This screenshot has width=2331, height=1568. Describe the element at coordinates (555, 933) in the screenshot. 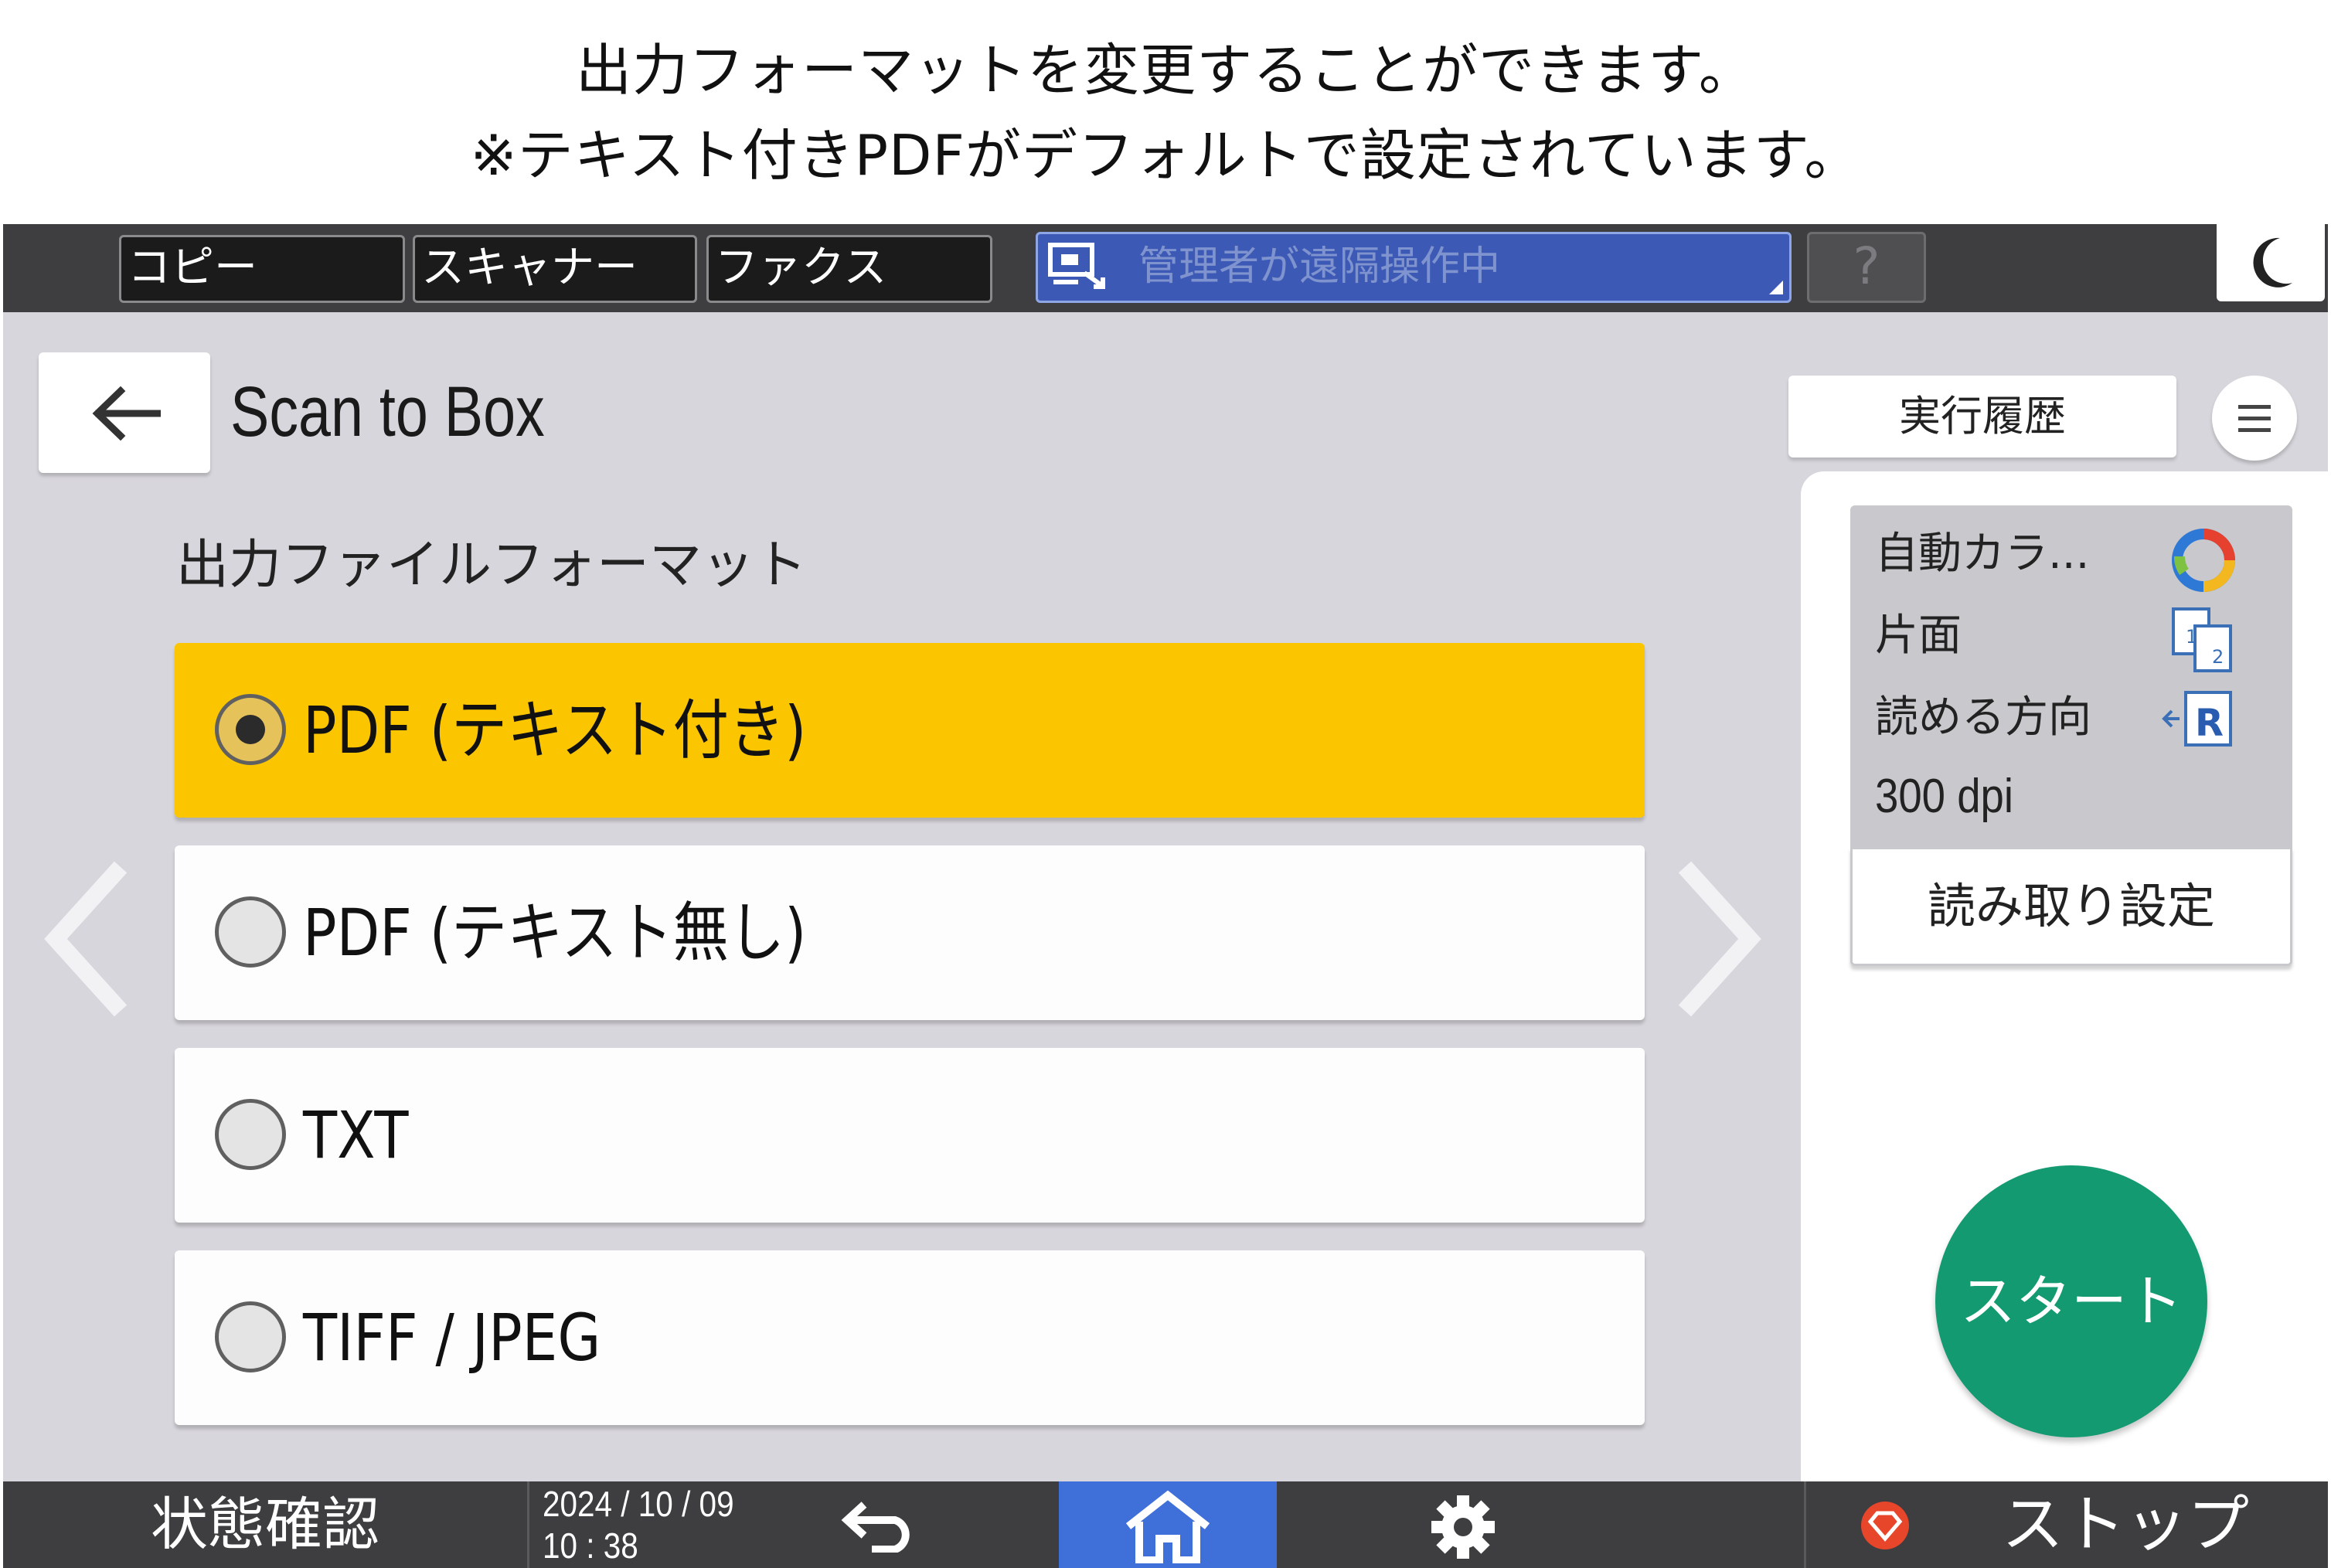

I see `option-label: PDF (テキスト無し)` at that location.